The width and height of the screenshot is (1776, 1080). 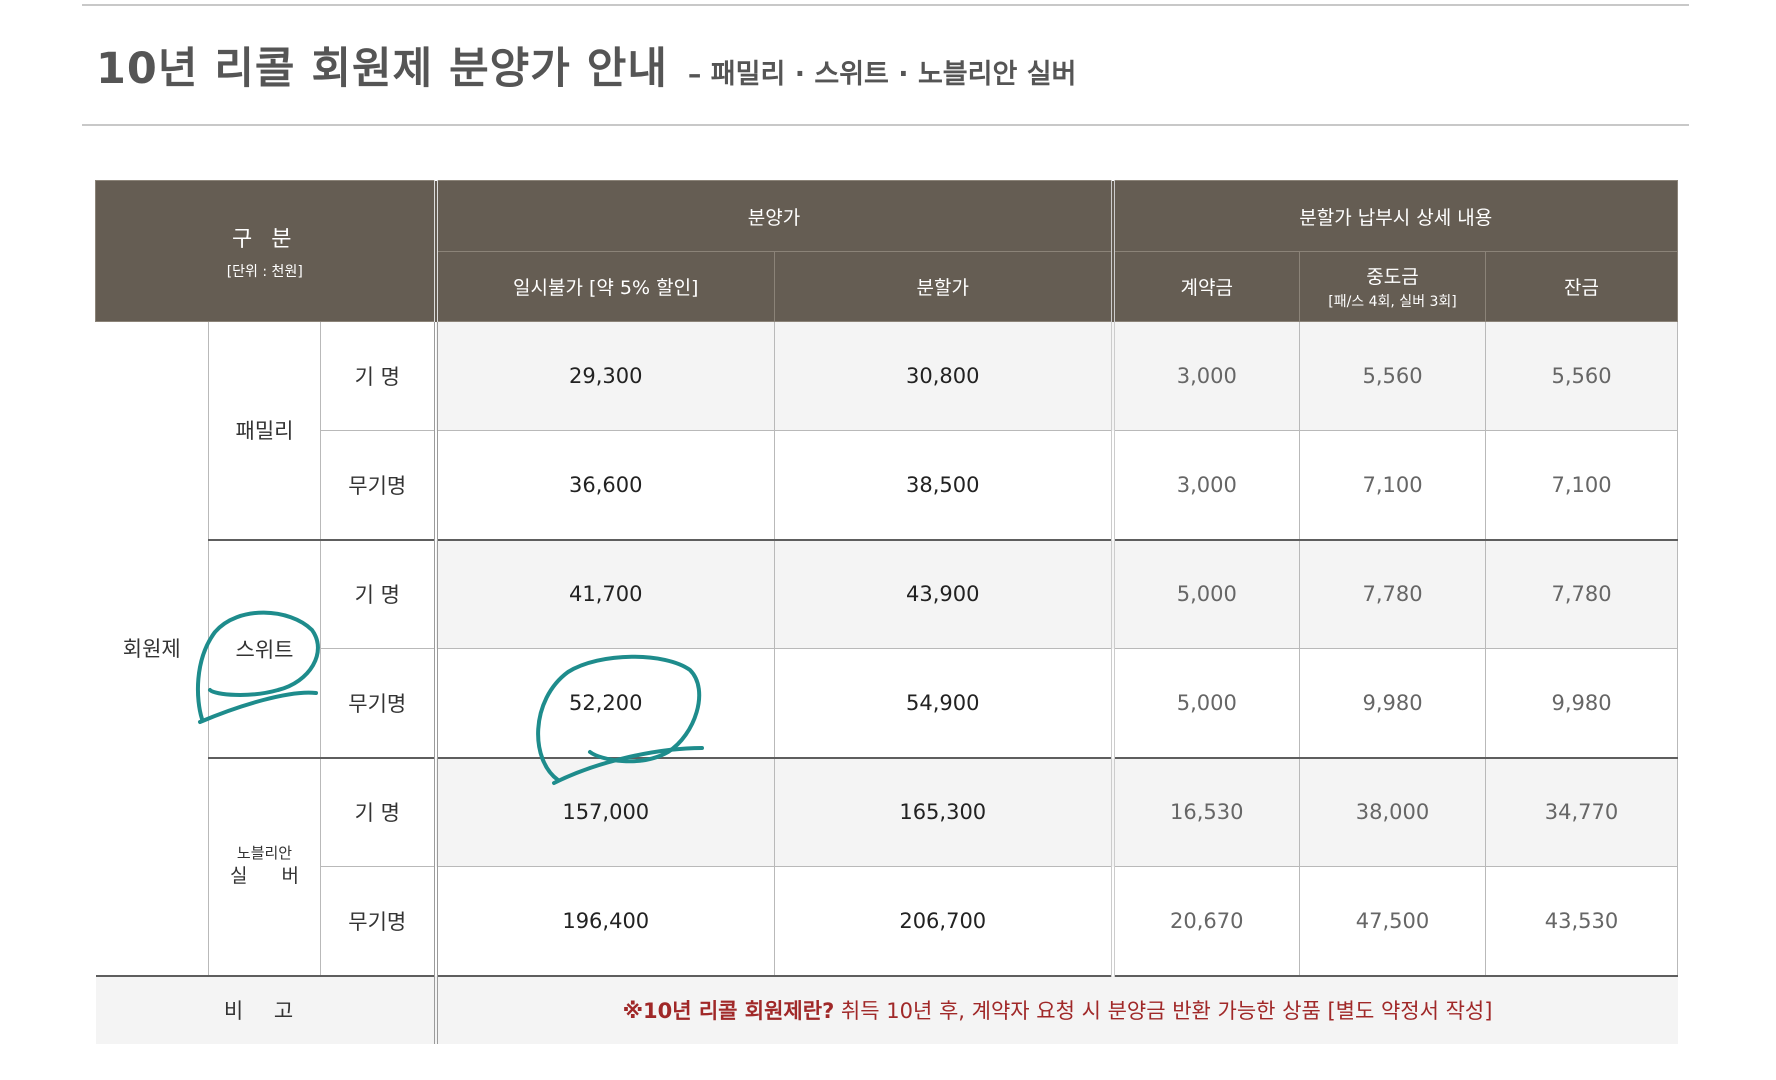 I want to click on group-silver-label: 실 버, so click(x=271, y=875).